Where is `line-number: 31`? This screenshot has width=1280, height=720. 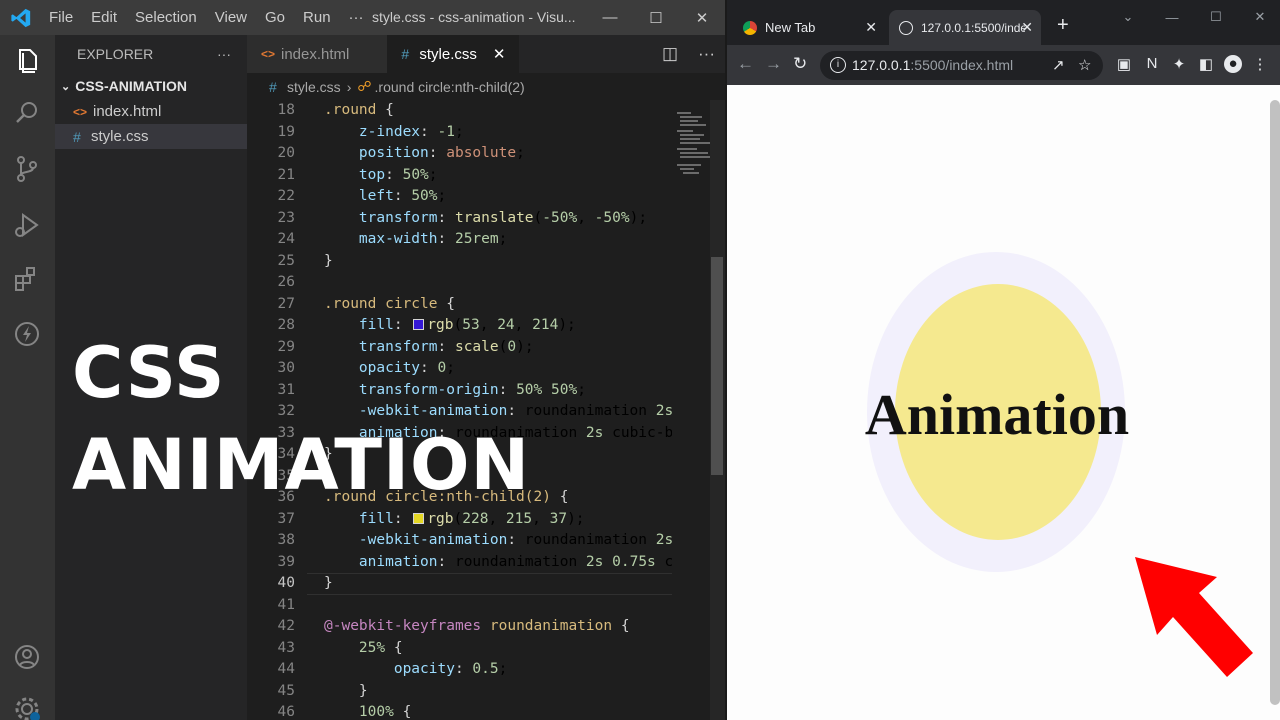 line-number: 31 is located at coordinates (286, 389).